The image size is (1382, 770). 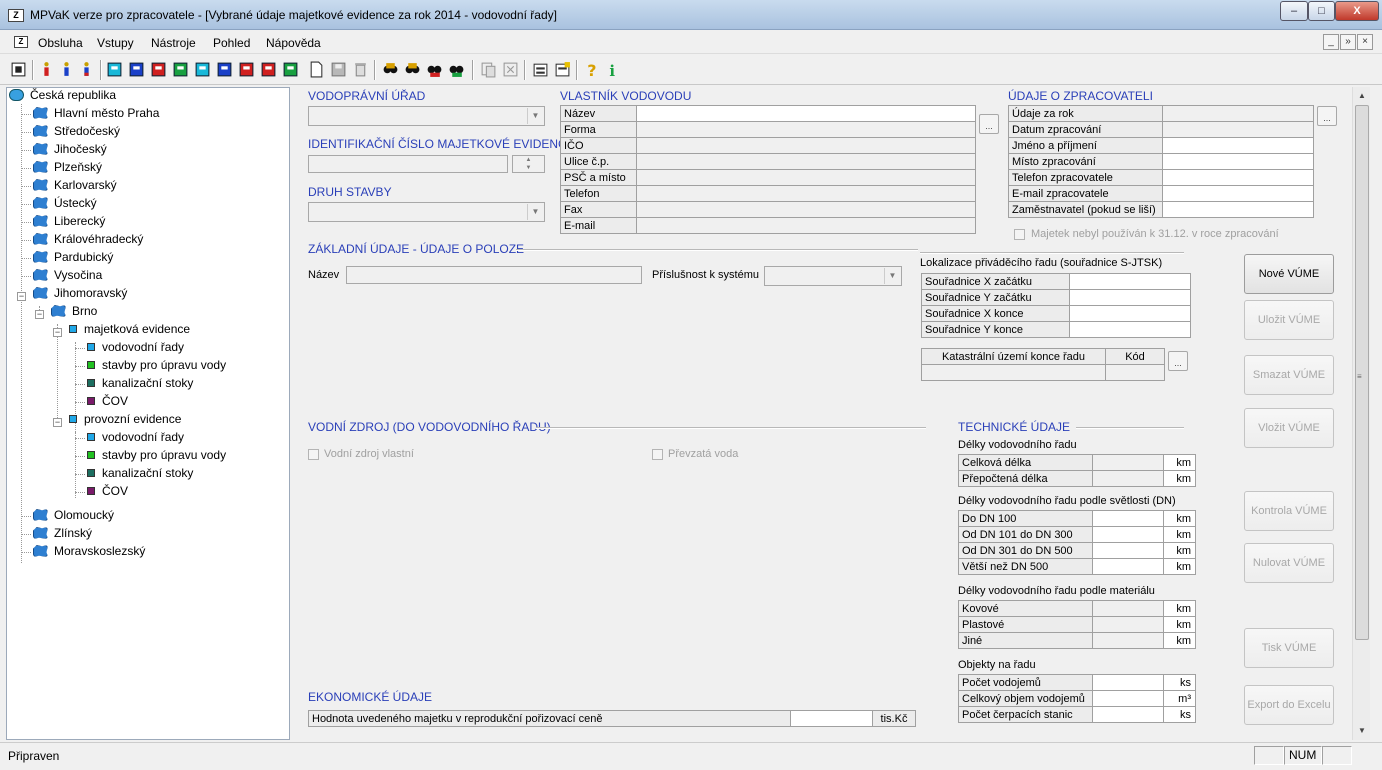 What do you see at coordinates (1331, 42) in the screenshot?
I see `mdi-minimize-button: _` at bounding box center [1331, 42].